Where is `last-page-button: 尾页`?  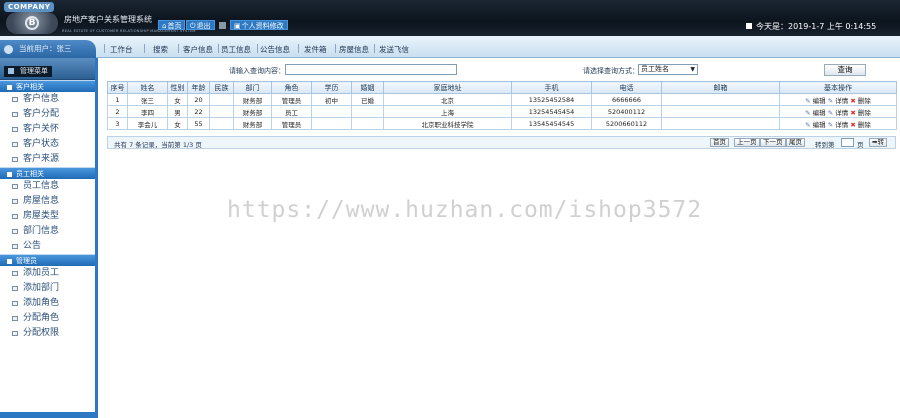
last-page-button: 尾页 is located at coordinates (795, 142).